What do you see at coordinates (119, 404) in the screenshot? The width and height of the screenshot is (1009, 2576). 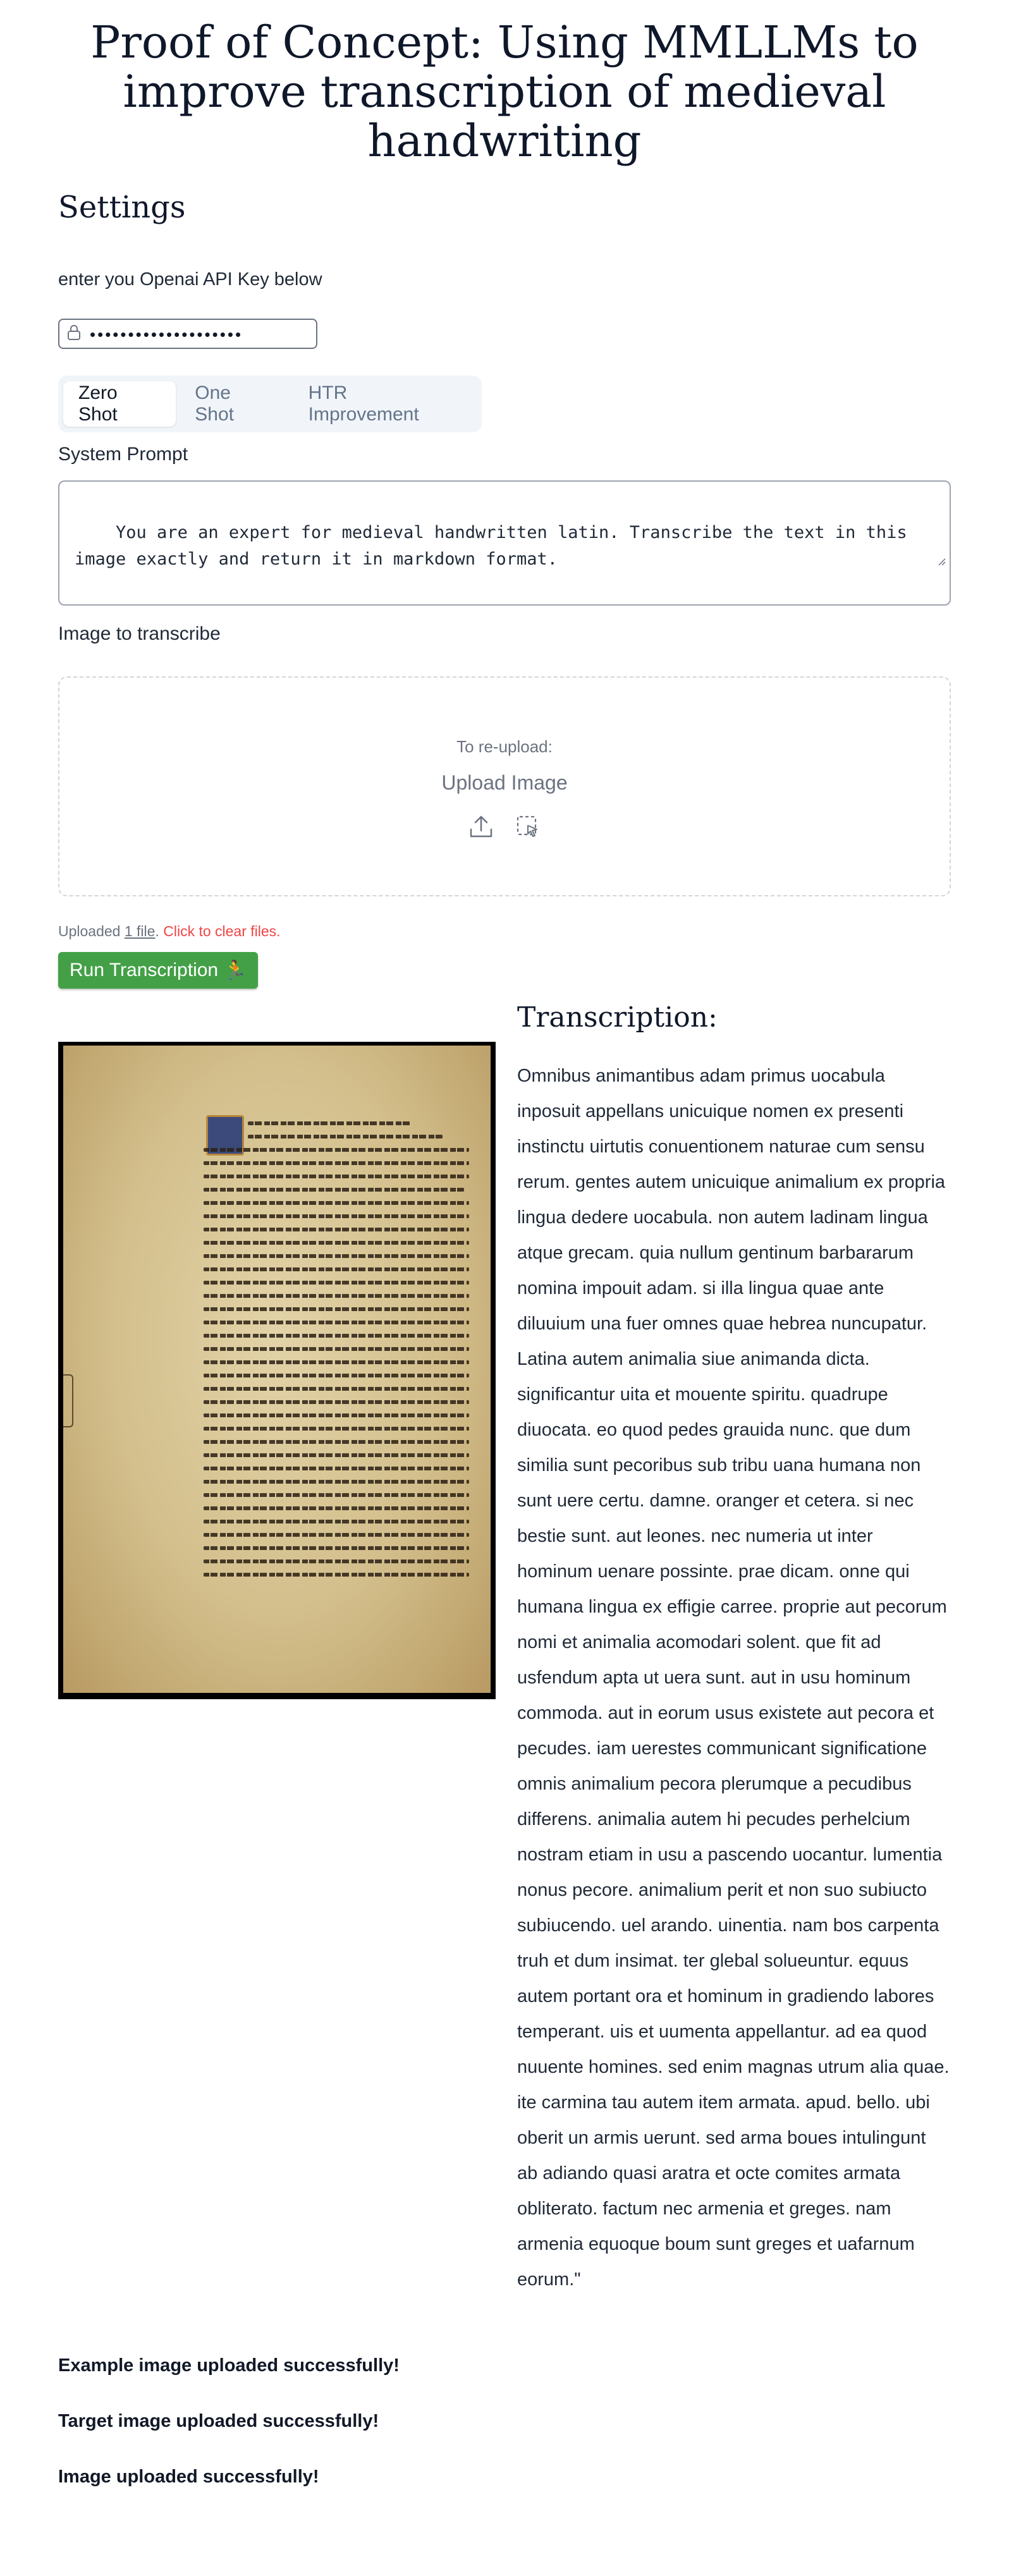 I see `tab-zero-shot: Zero Shot` at bounding box center [119, 404].